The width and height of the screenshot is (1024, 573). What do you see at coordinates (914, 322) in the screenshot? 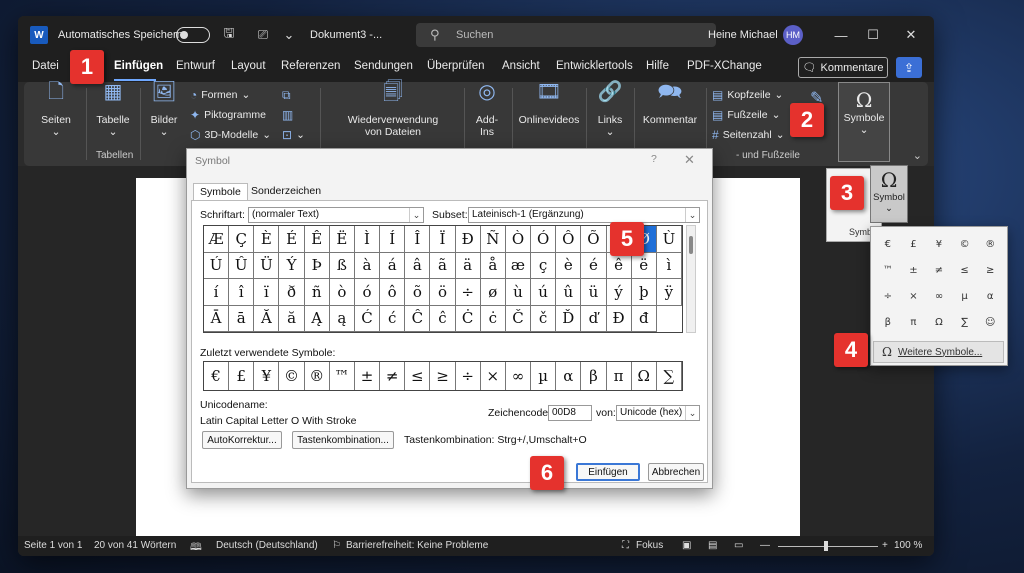
I see `flyout-symbol-cell: π` at bounding box center [914, 322].